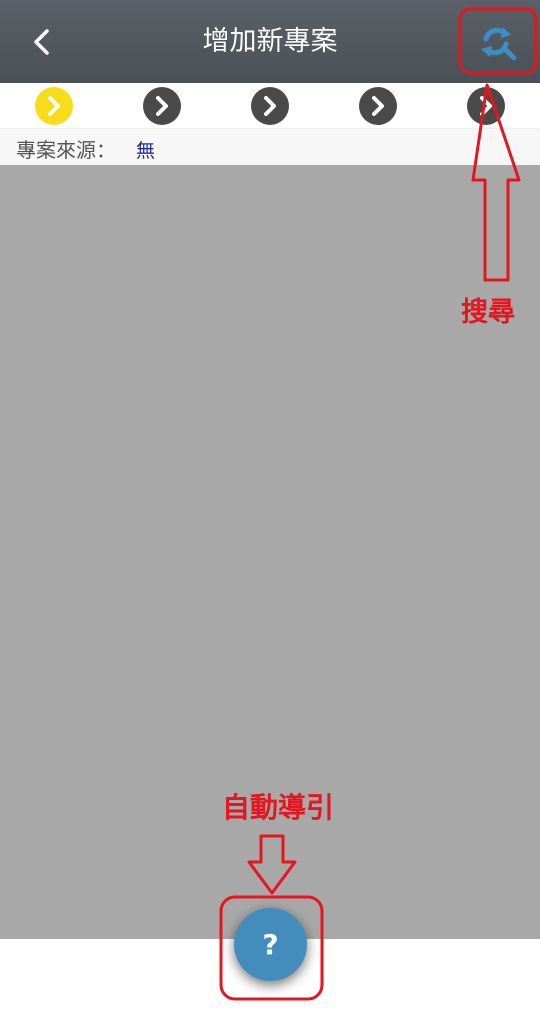 This screenshot has width=540, height=1013. I want to click on step-2-button, so click(162, 106).